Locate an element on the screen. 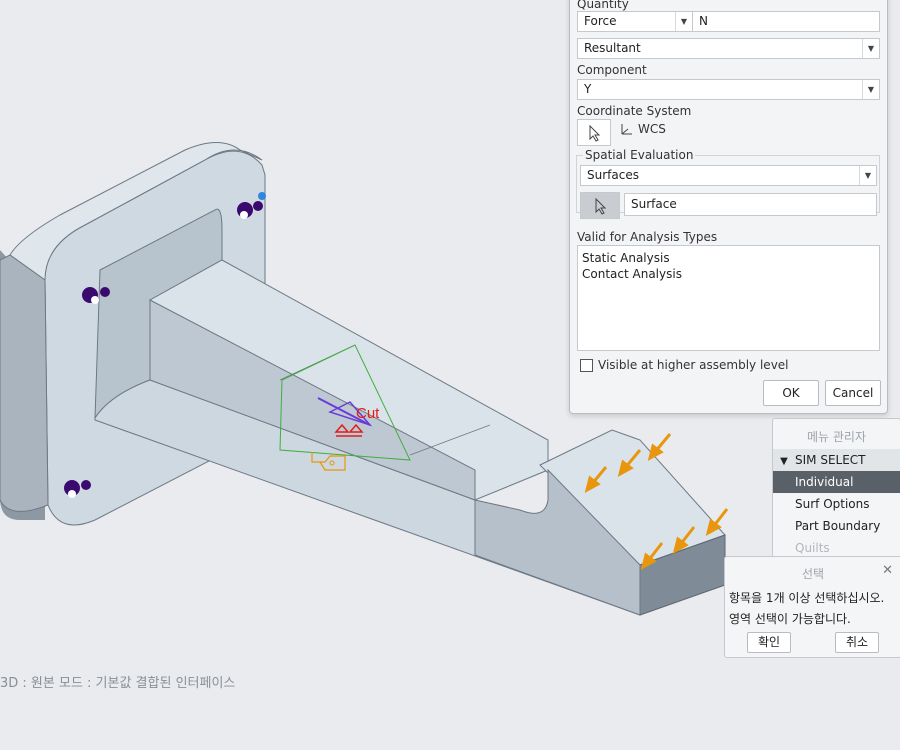  list-item: Static Analysis is located at coordinates (728, 258).